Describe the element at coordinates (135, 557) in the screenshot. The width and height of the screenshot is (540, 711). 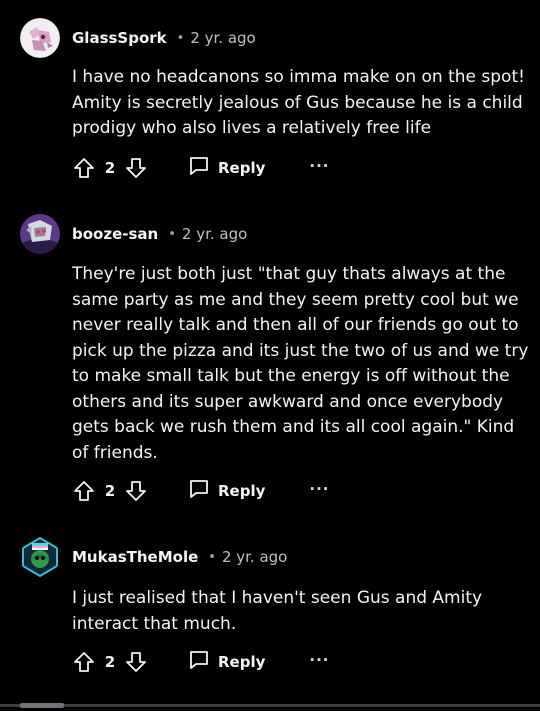
I see `author-name: MukasTheMole` at that location.